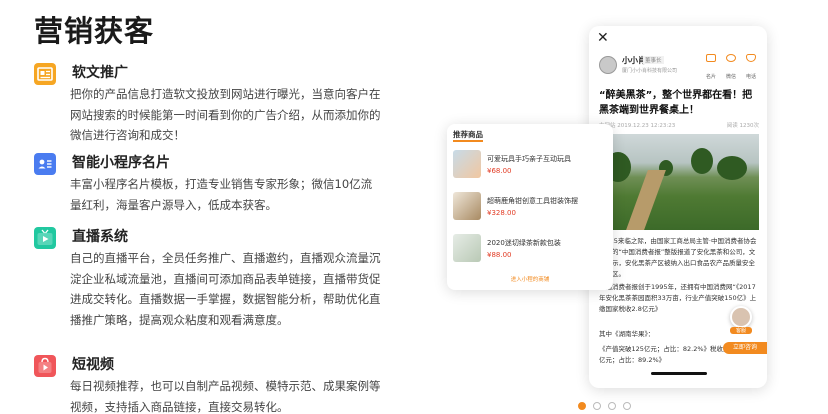  I want to click on home-indicator, so click(679, 373).